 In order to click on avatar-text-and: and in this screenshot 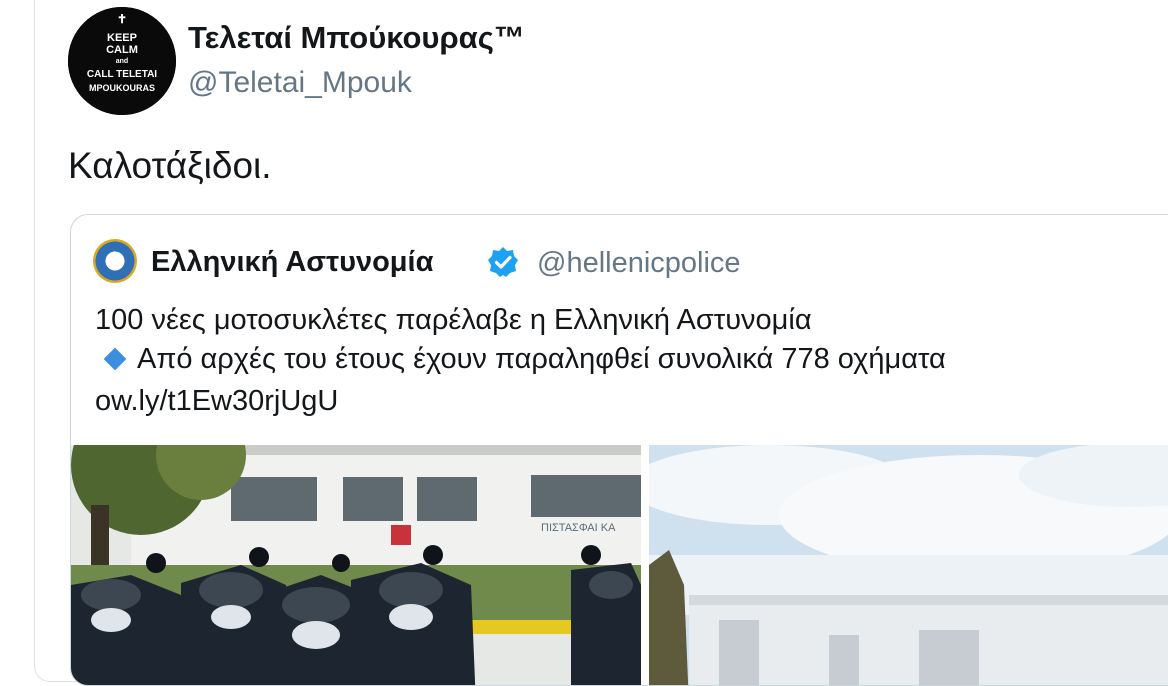, I will do `click(122, 61)`.